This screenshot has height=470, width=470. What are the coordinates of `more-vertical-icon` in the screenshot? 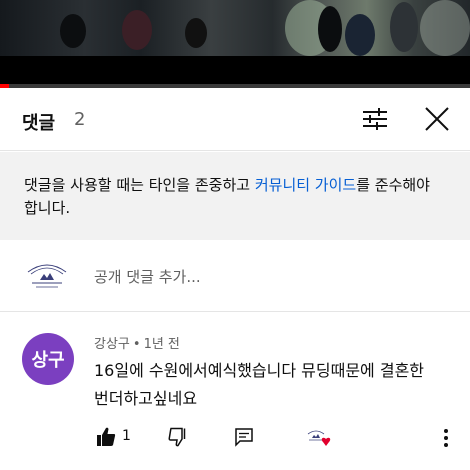 It's located at (446, 438).